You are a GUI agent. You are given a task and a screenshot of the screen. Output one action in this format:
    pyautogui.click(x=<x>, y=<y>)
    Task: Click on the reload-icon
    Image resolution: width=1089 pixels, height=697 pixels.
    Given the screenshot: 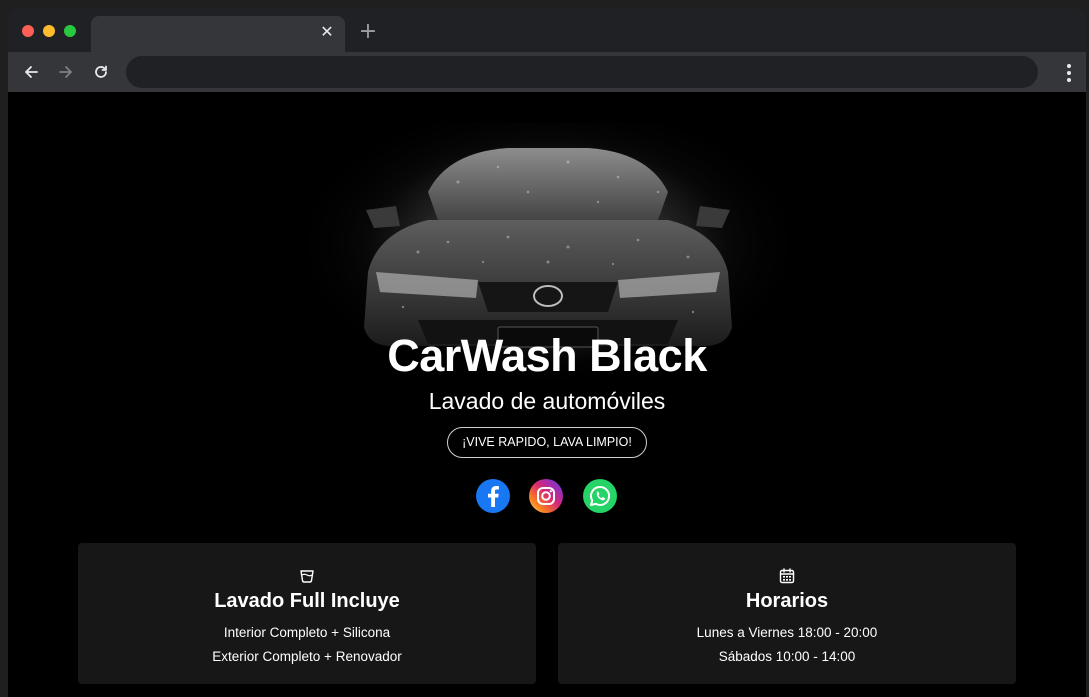 What is the action you would take?
    pyautogui.click(x=101, y=71)
    